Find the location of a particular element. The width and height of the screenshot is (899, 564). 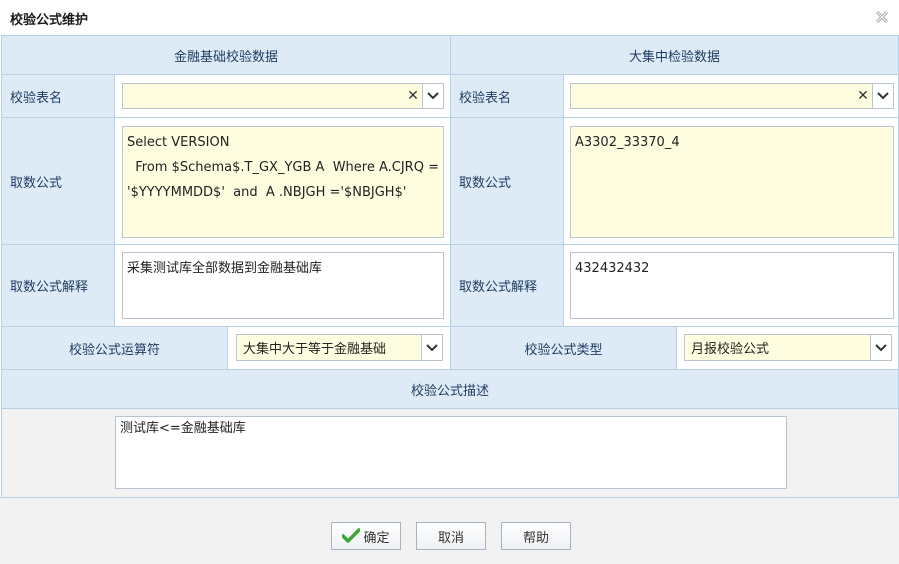

cancel-button-label: 取消 is located at coordinates (450, 538).